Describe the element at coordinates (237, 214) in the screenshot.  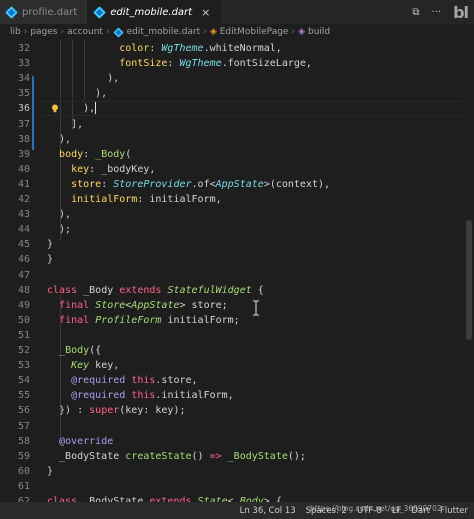
I see `code-line: 43 ),` at that location.